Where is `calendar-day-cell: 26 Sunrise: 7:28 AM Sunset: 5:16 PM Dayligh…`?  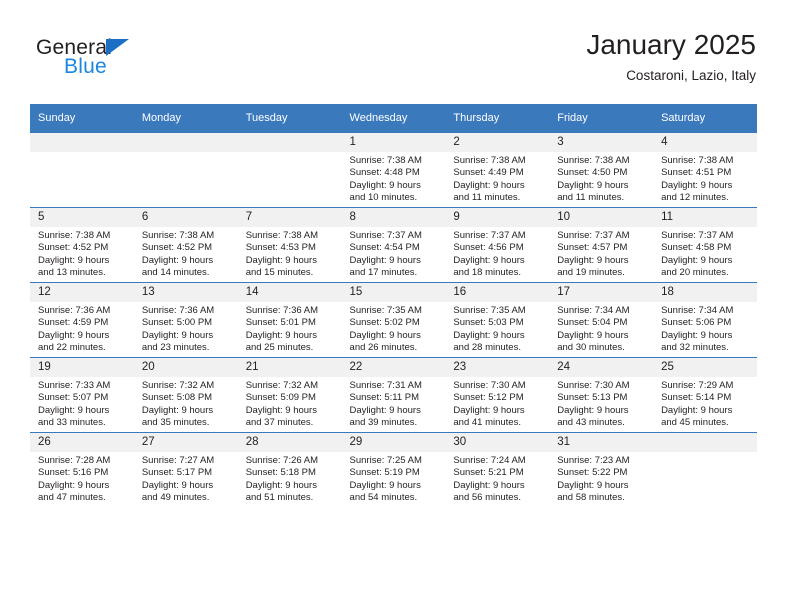 calendar-day-cell: 26 Sunrise: 7:28 AM Sunset: 5:16 PM Dayligh… is located at coordinates (82, 469).